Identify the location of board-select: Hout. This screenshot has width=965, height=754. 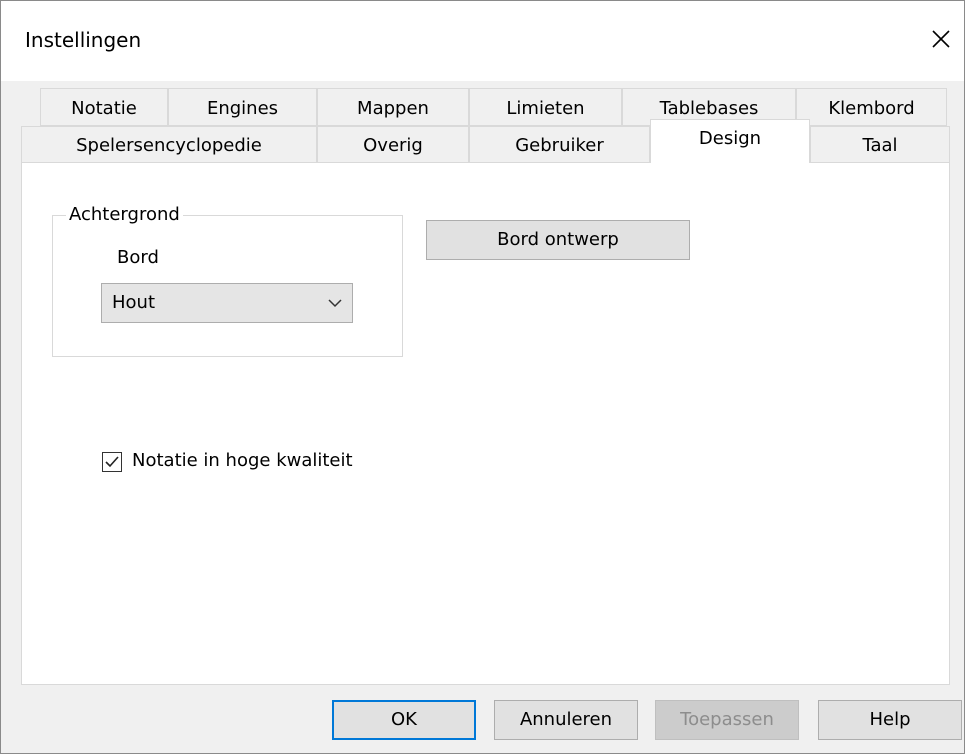
(227, 303).